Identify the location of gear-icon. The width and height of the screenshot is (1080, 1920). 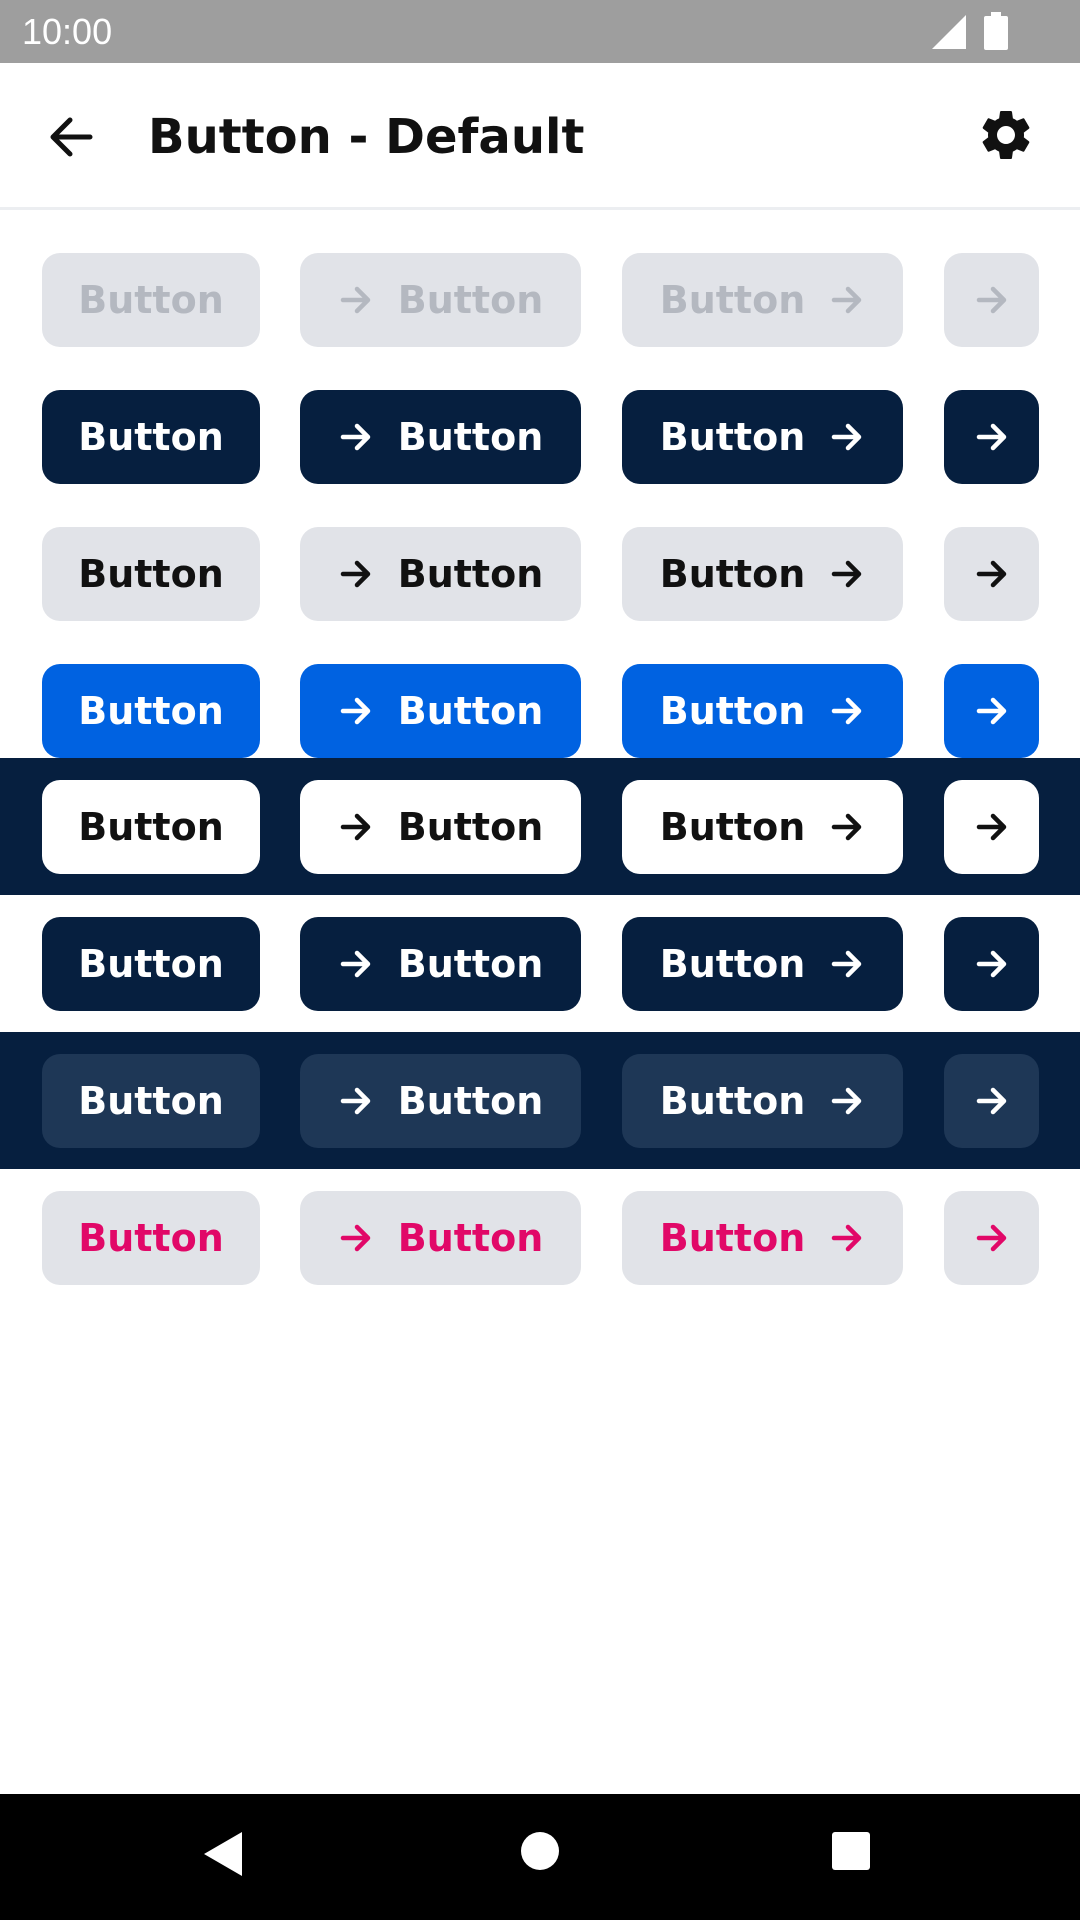
(1006, 135).